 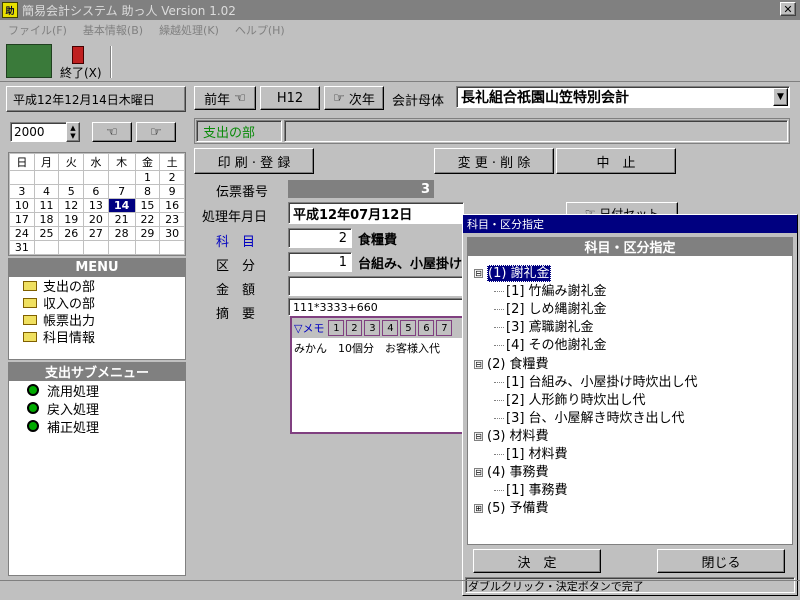 I want to click on exit-icon, so click(x=78, y=55).